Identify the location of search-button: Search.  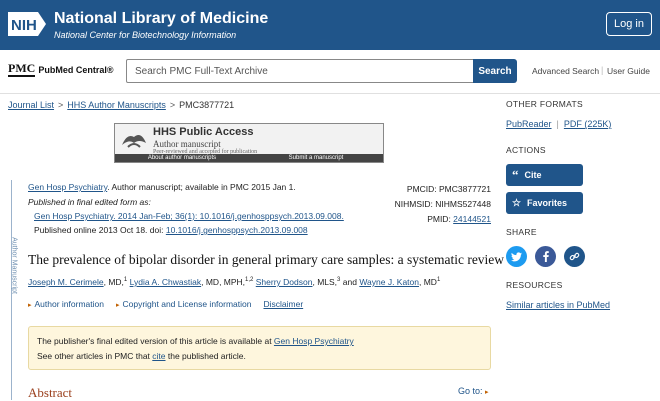
(495, 71).